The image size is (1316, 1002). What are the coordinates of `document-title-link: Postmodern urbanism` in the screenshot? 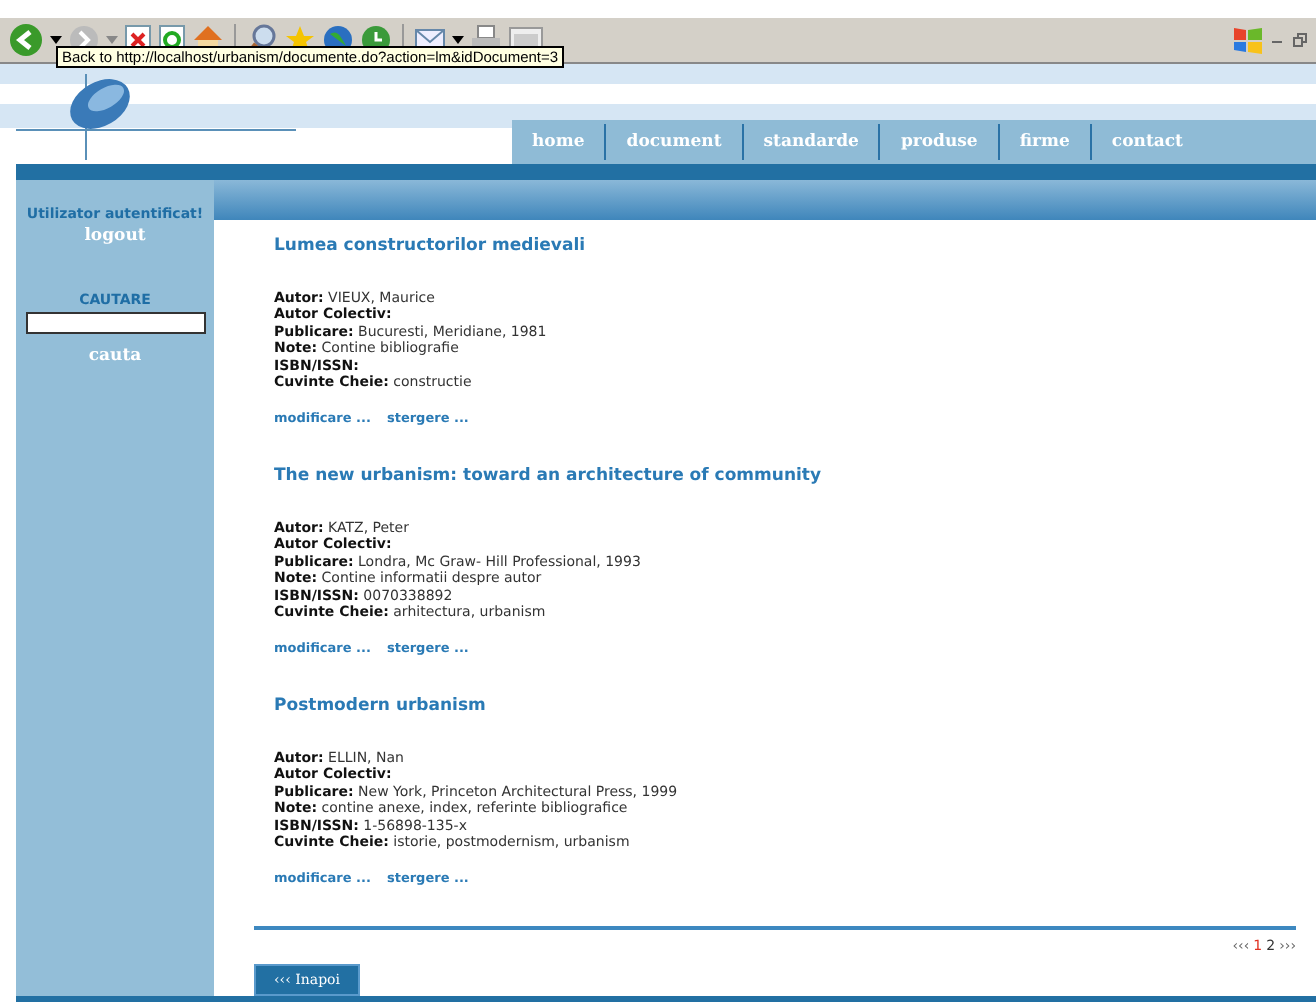 It's located at (785, 705).